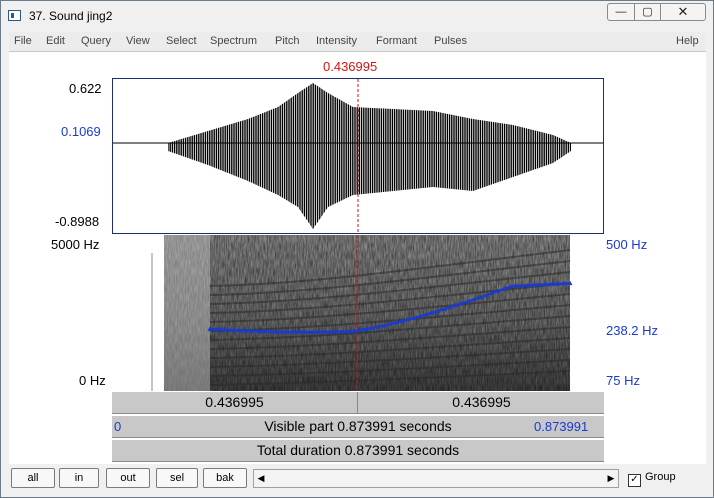 This screenshot has height=498, width=714. I want to click on waveform-cursor-value-label: 0.1069, so click(81, 131).